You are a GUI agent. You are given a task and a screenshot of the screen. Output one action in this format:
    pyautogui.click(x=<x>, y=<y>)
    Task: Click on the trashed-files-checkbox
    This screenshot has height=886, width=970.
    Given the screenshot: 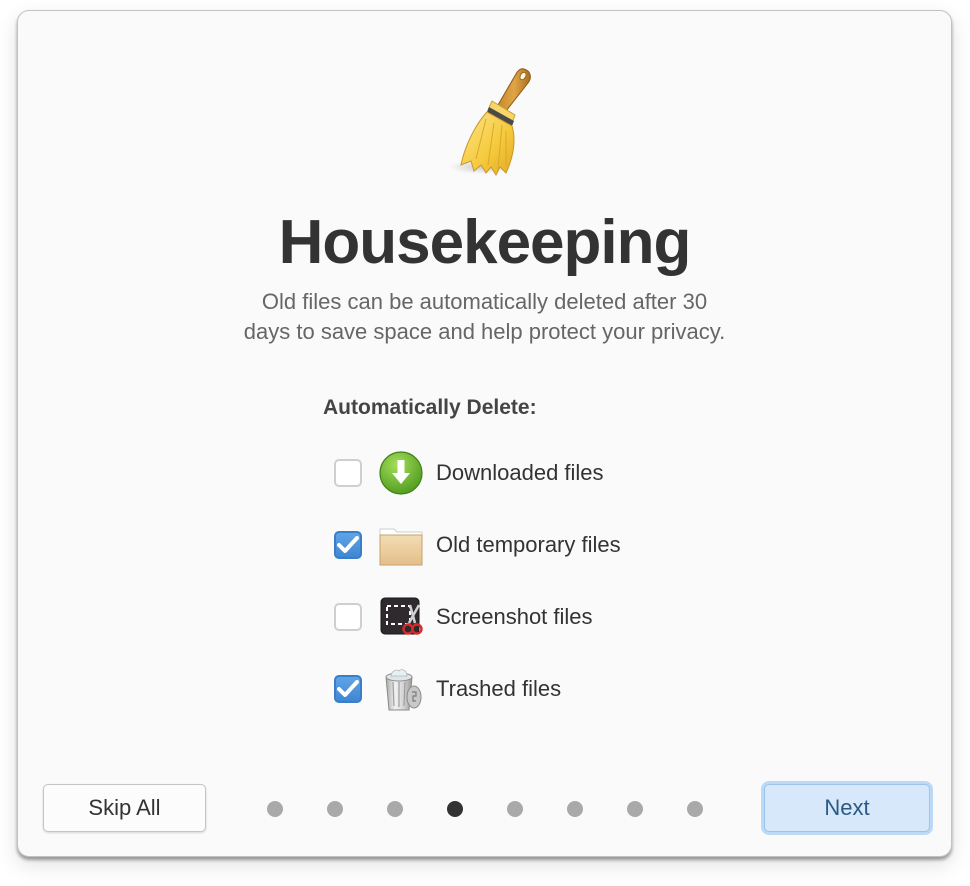 What is the action you would take?
    pyautogui.click(x=348, y=689)
    